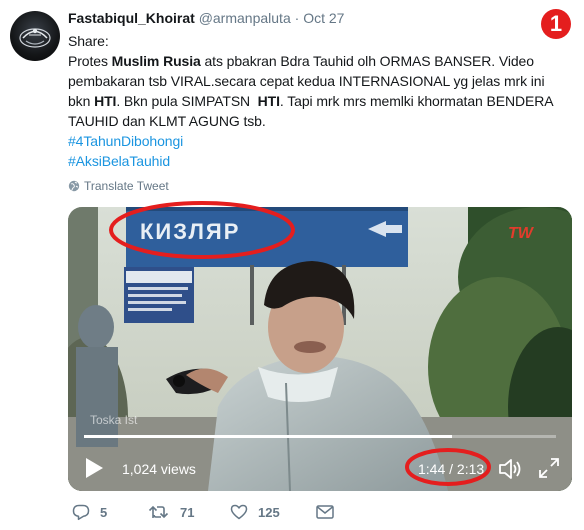  I want to click on tweet-text-segment: . Tapi mrk mrs memlki khormatan BENDERA, so click(416, 101).